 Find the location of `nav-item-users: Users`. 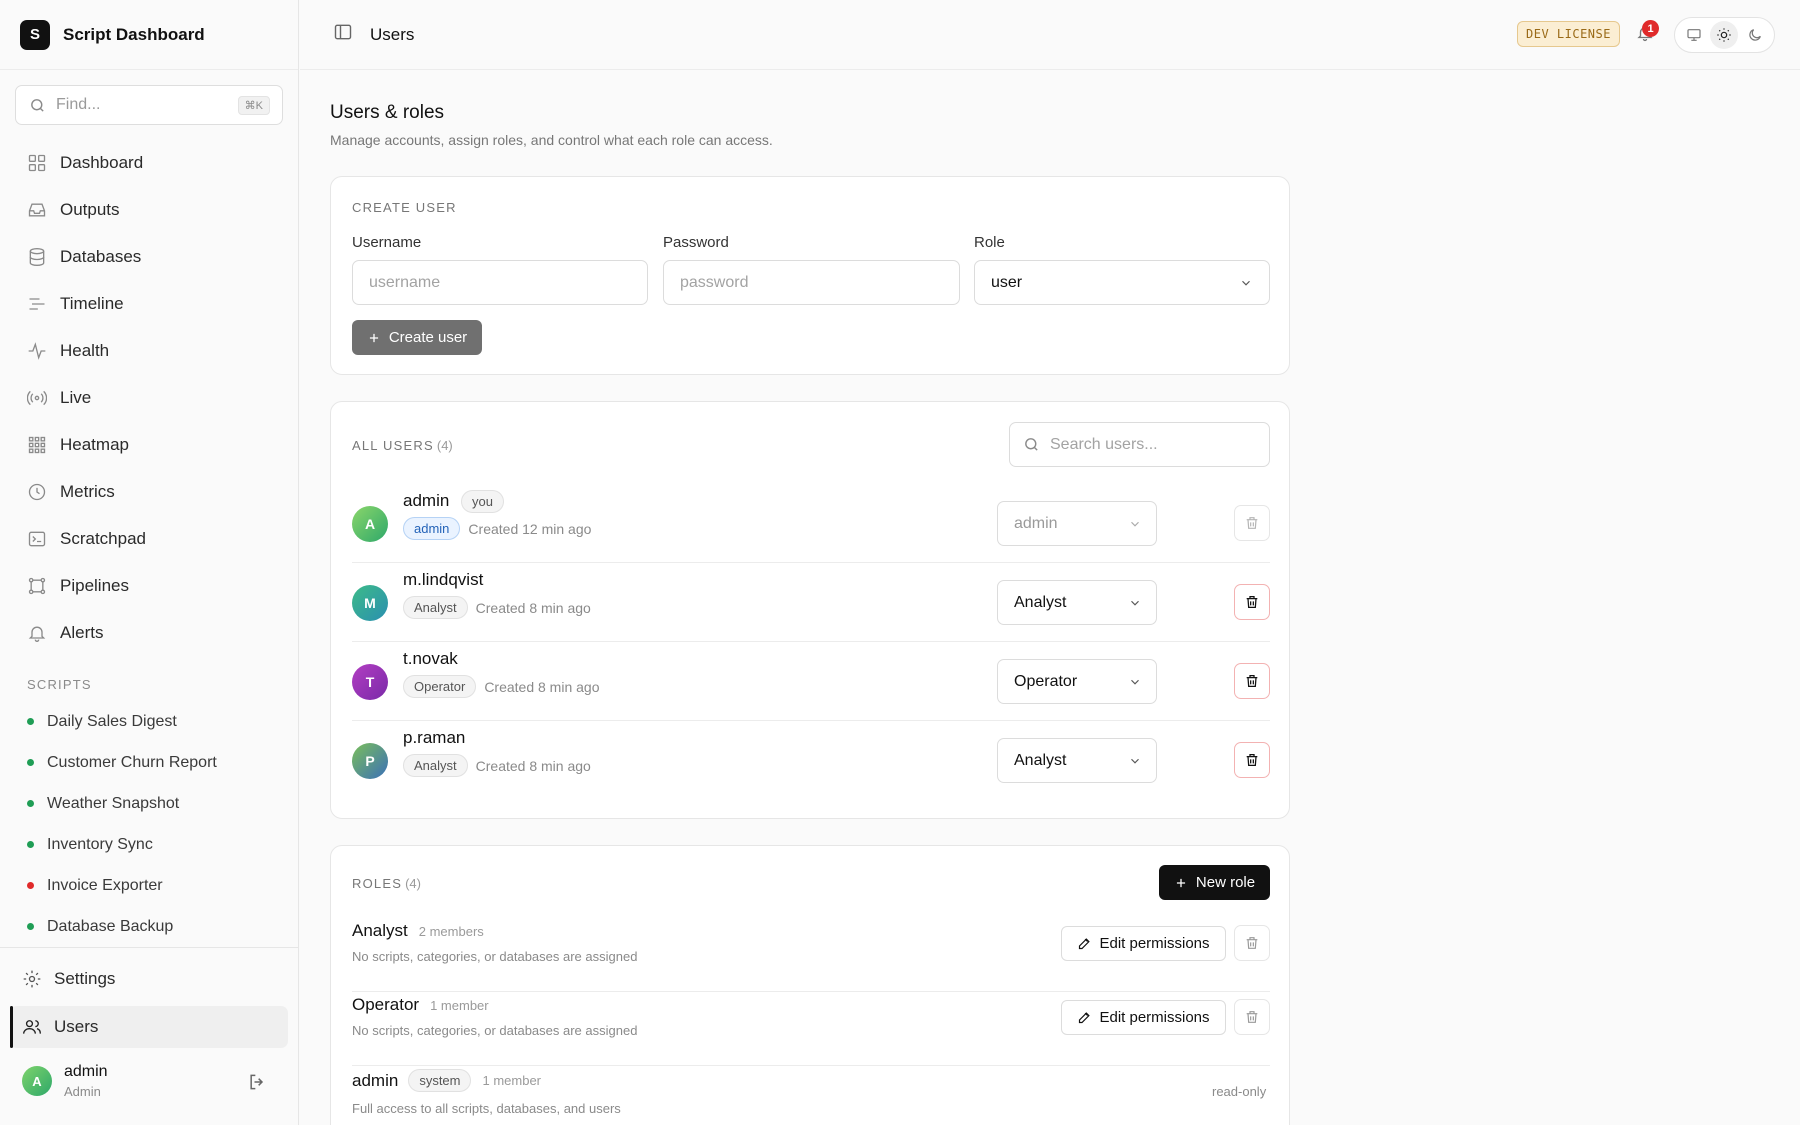

nav-item-users: Users is located at coordinates (149, 1027).